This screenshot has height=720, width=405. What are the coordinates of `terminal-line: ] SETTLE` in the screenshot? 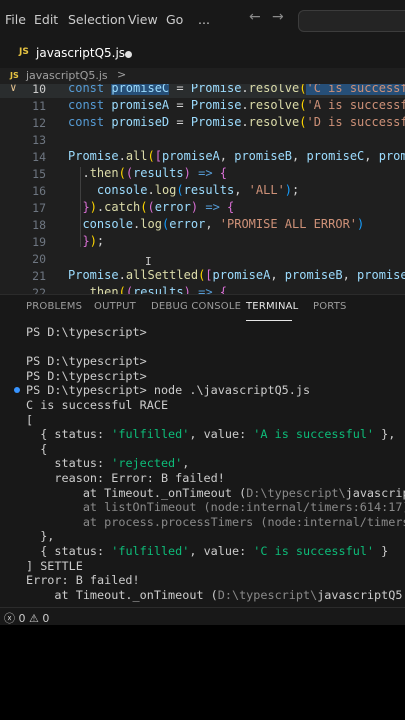 It's located at (54, 566).